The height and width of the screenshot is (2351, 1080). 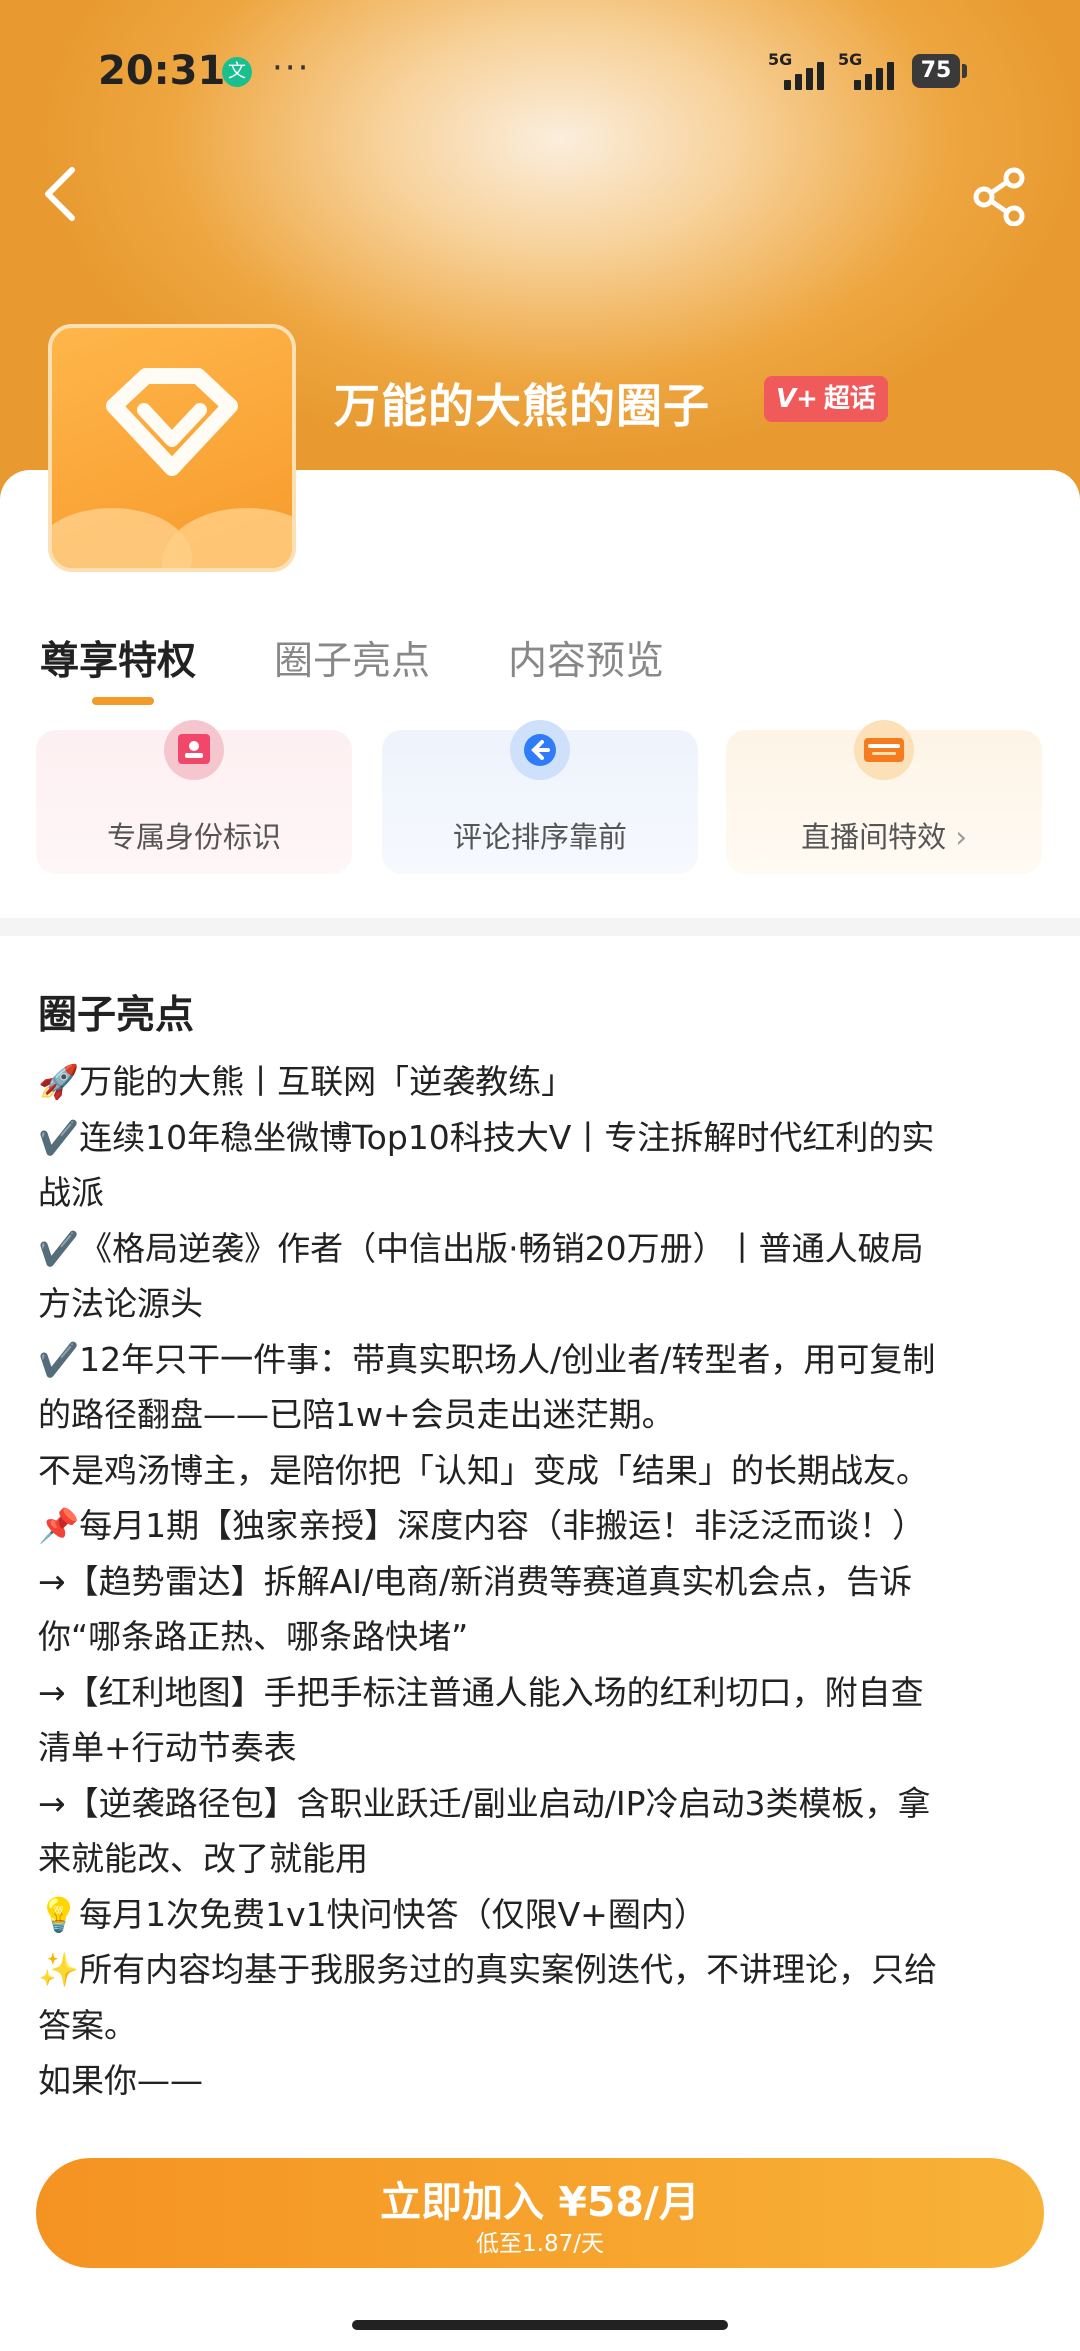 What do you see at coordinates (172, 422) in the screenshot?
I see `diamond-logo-icon` at bounding box center [172, 422].